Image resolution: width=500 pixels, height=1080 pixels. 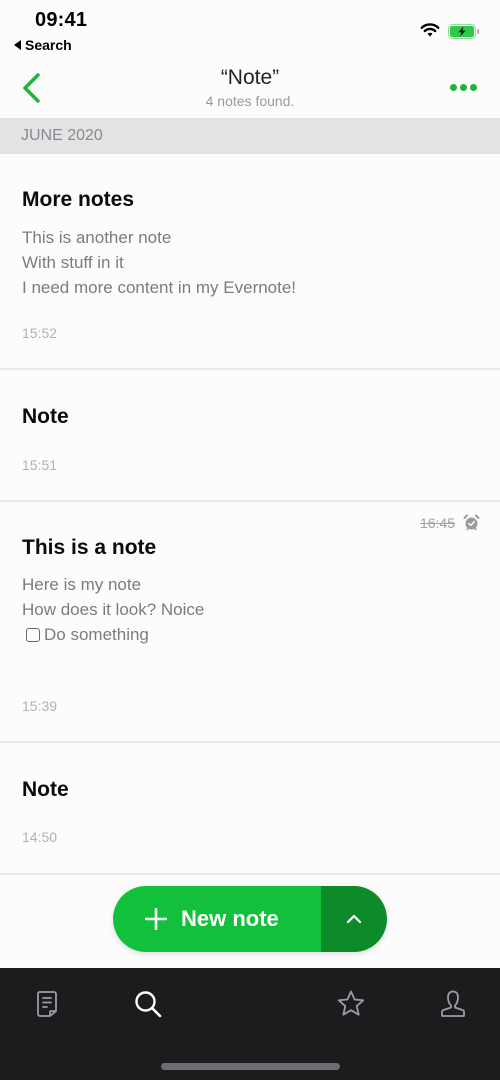 I want to click on tab-search, so click(x=148, y=1004).